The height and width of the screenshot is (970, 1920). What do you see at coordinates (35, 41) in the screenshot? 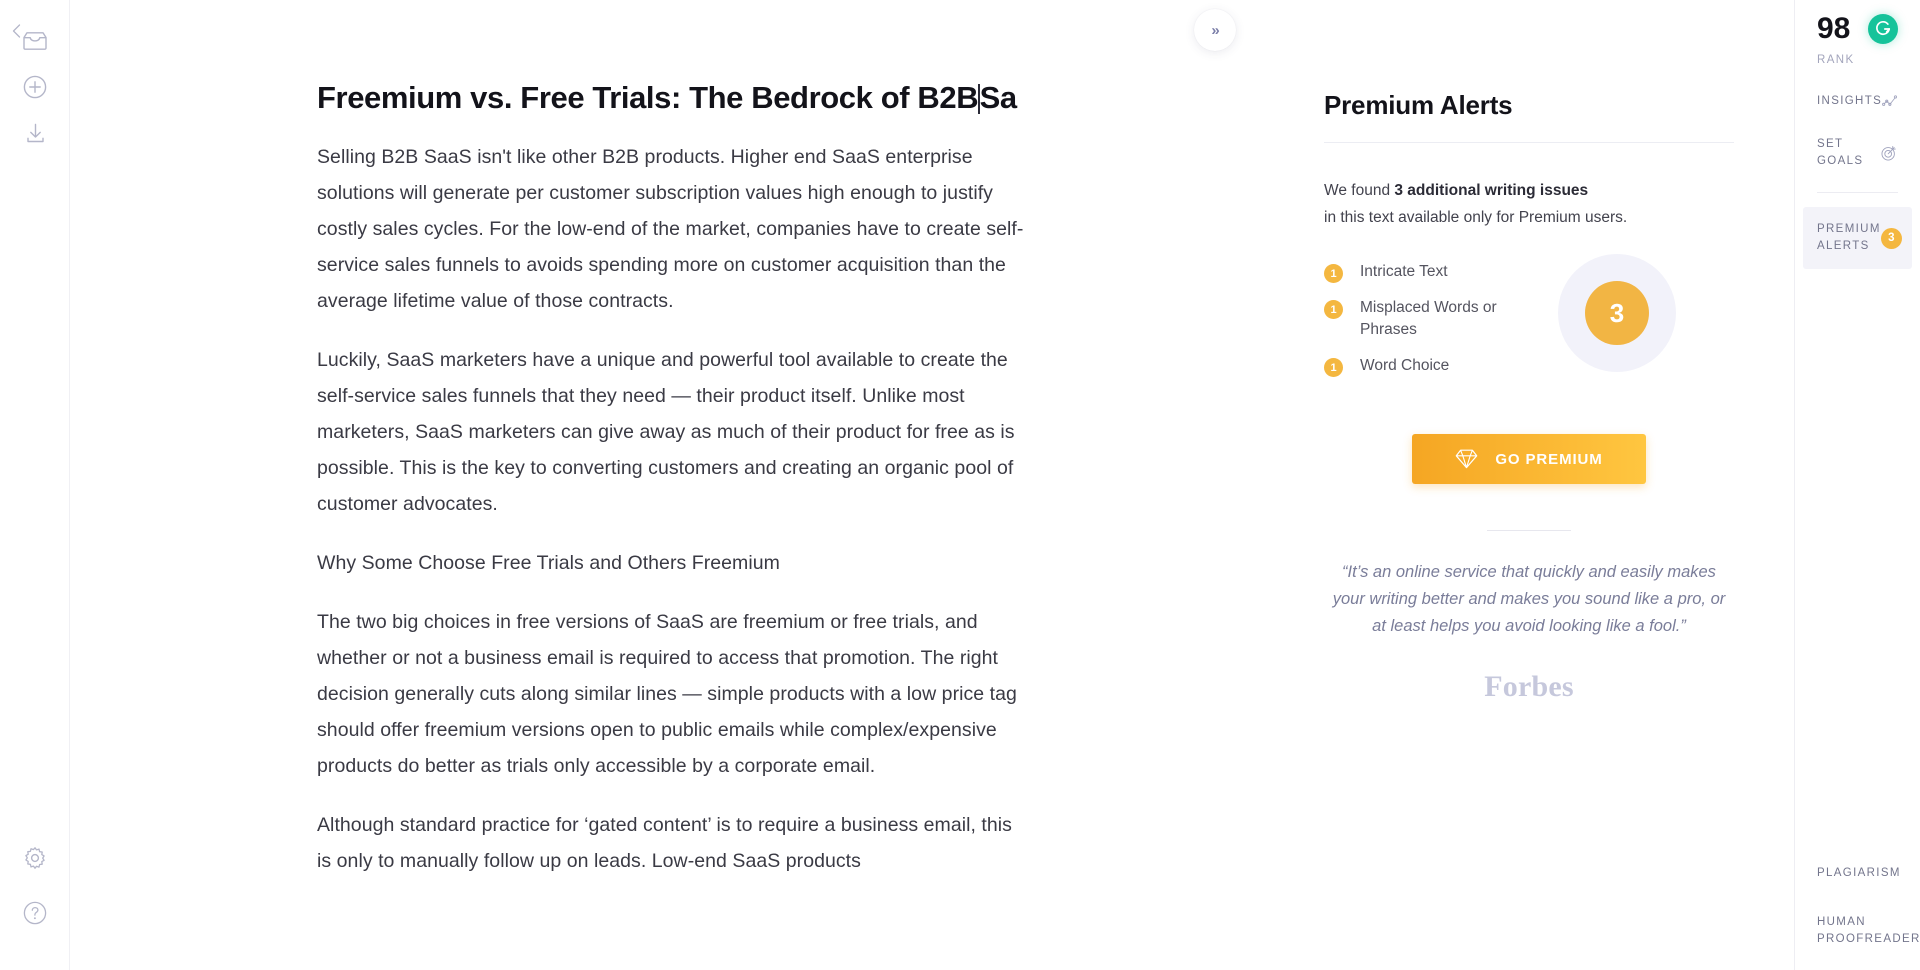
I see `inbox-icon` at bounding box center [35, 41].